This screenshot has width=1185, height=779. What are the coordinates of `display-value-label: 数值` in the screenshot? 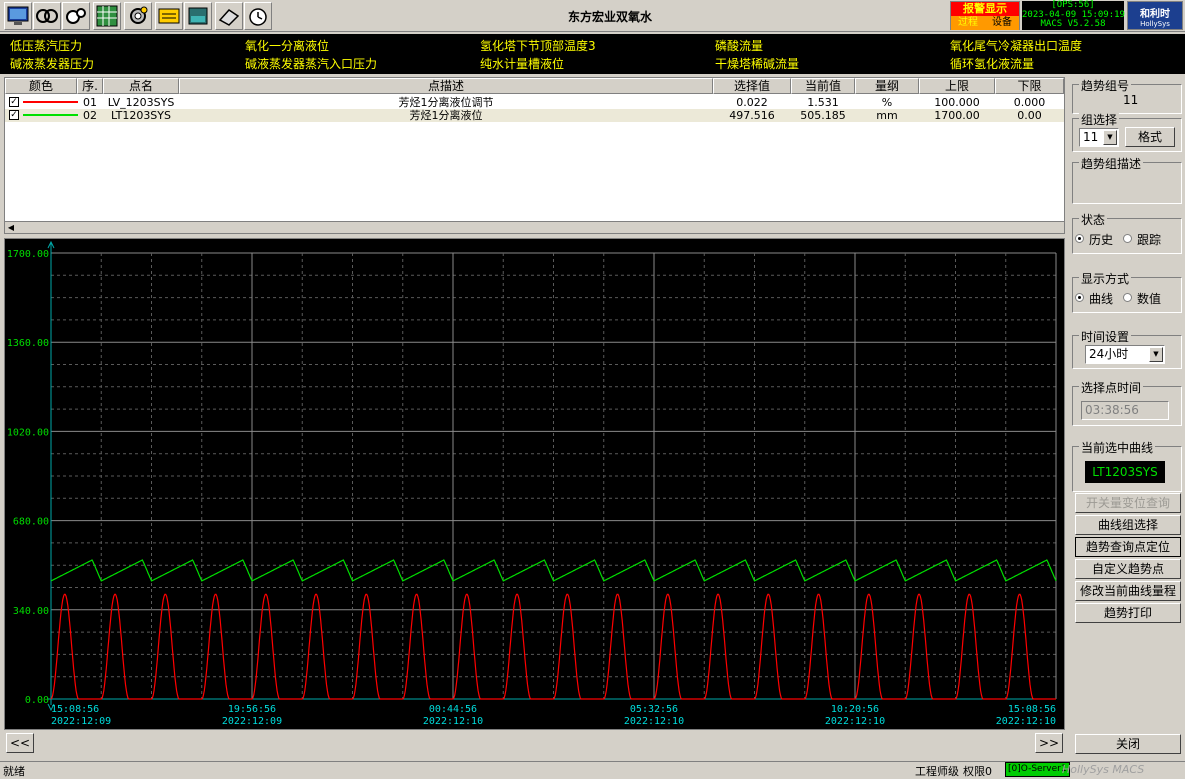 It's located at (1149, 298).